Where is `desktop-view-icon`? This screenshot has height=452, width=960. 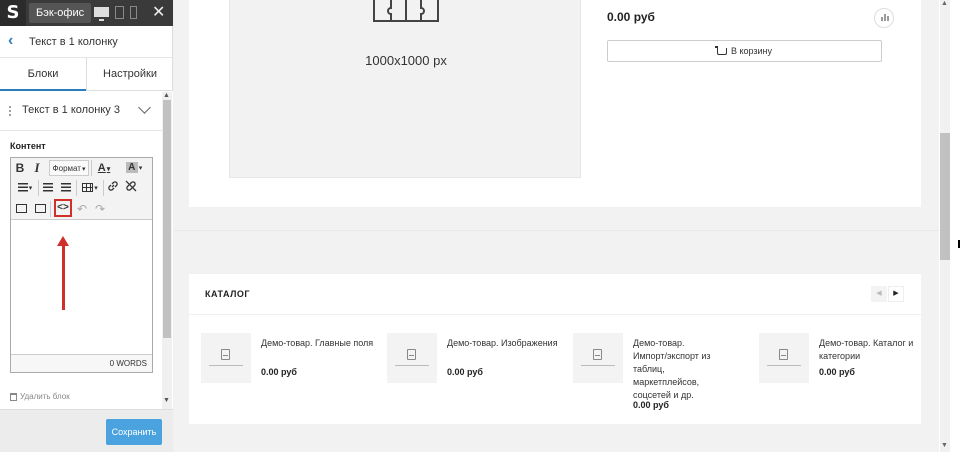 desktop-view-icon is located at coordinates (101, 14).